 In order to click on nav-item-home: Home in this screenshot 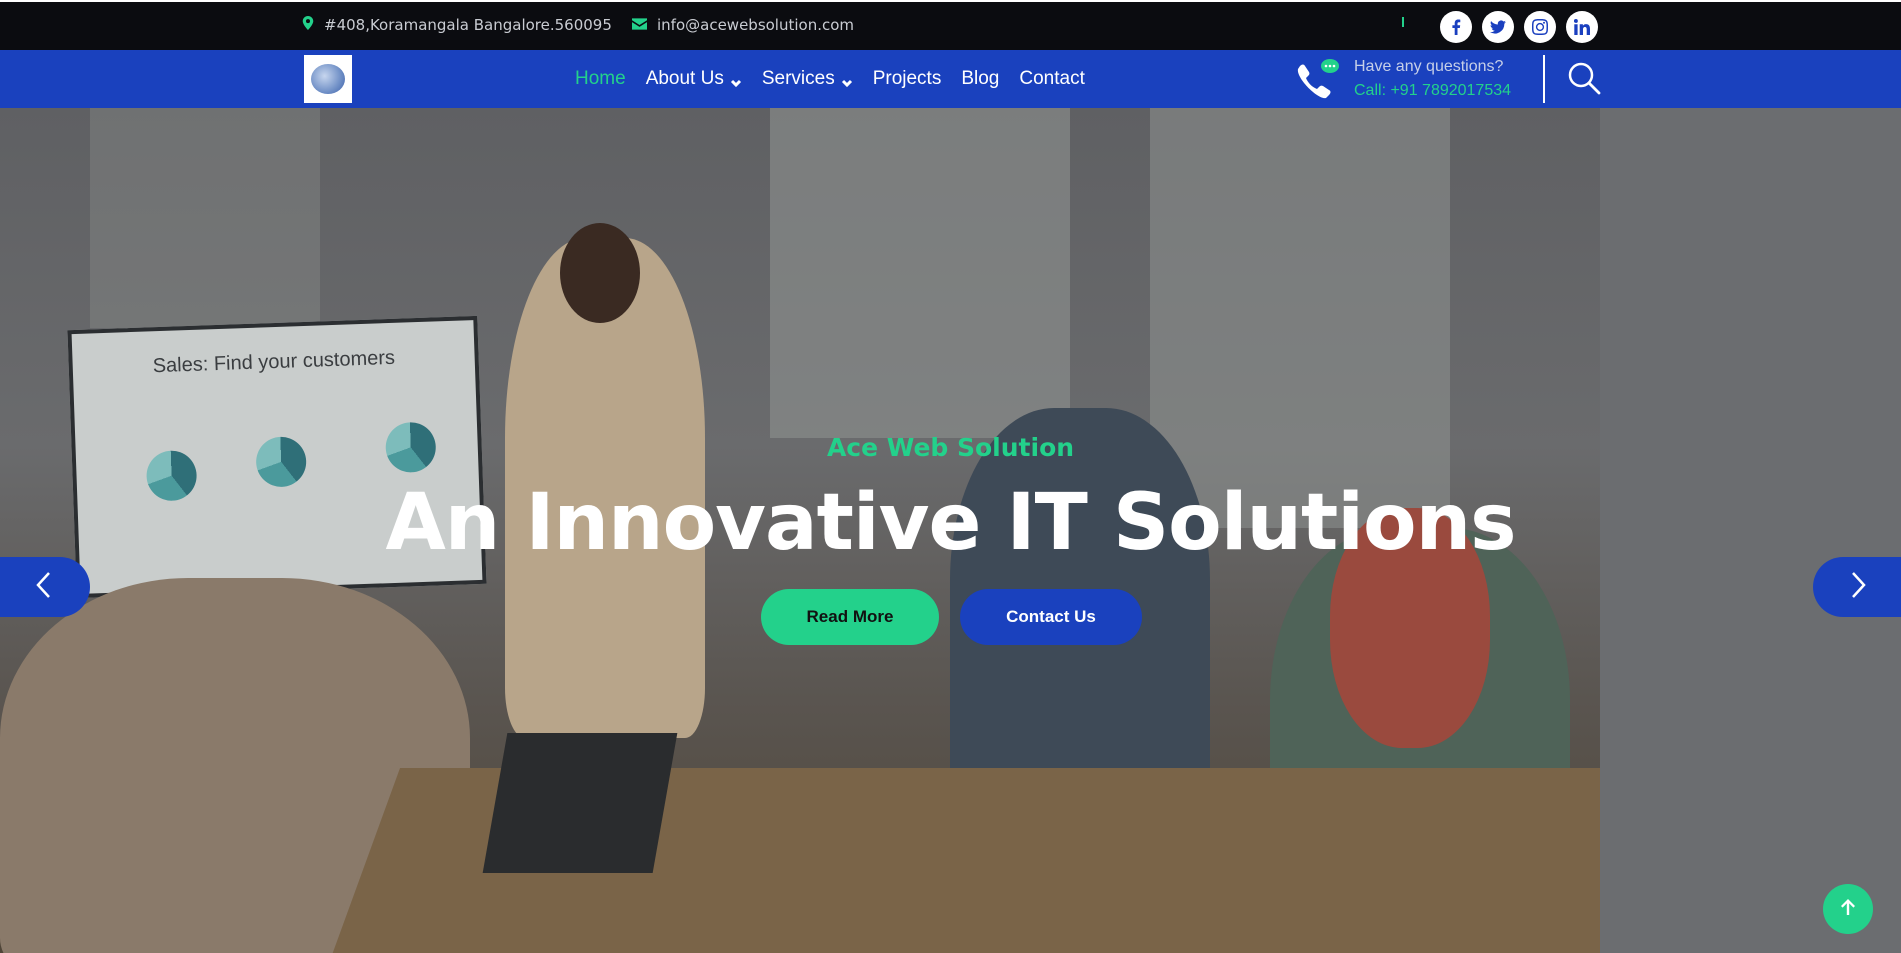, I will do `click(600, 79)`.